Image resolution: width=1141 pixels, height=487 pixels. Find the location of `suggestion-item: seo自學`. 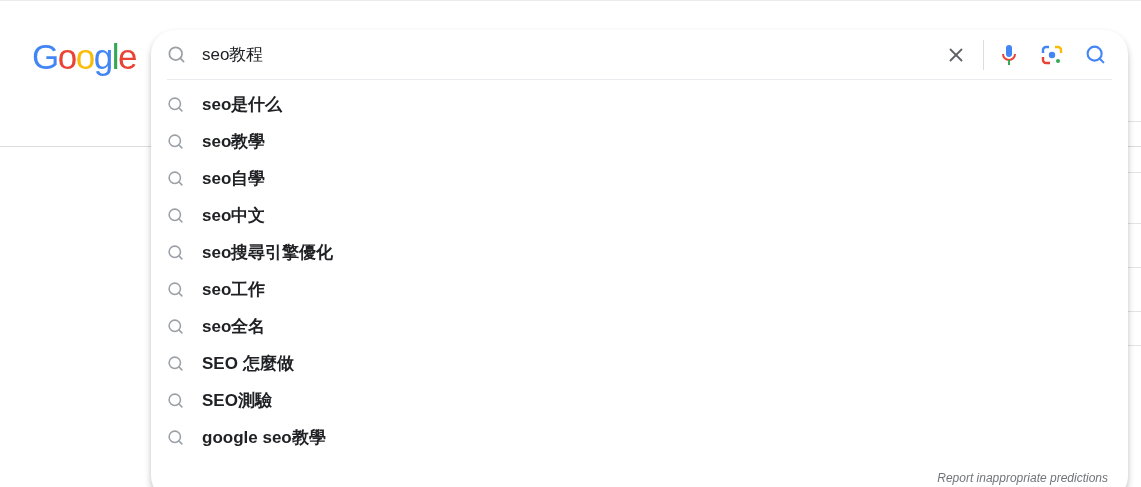

suggestion-item: seo自學 is located at coordinates (639, 178).